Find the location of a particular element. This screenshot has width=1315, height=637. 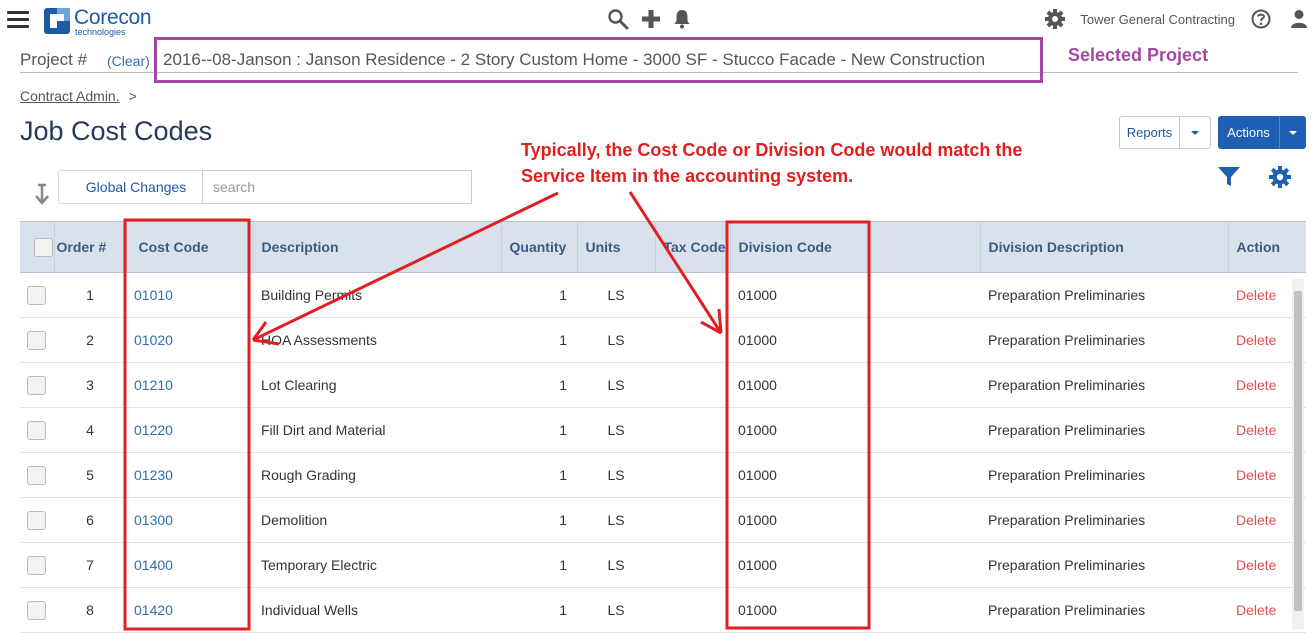

reports-dropdown-button is located at coordinates (1195, 132).